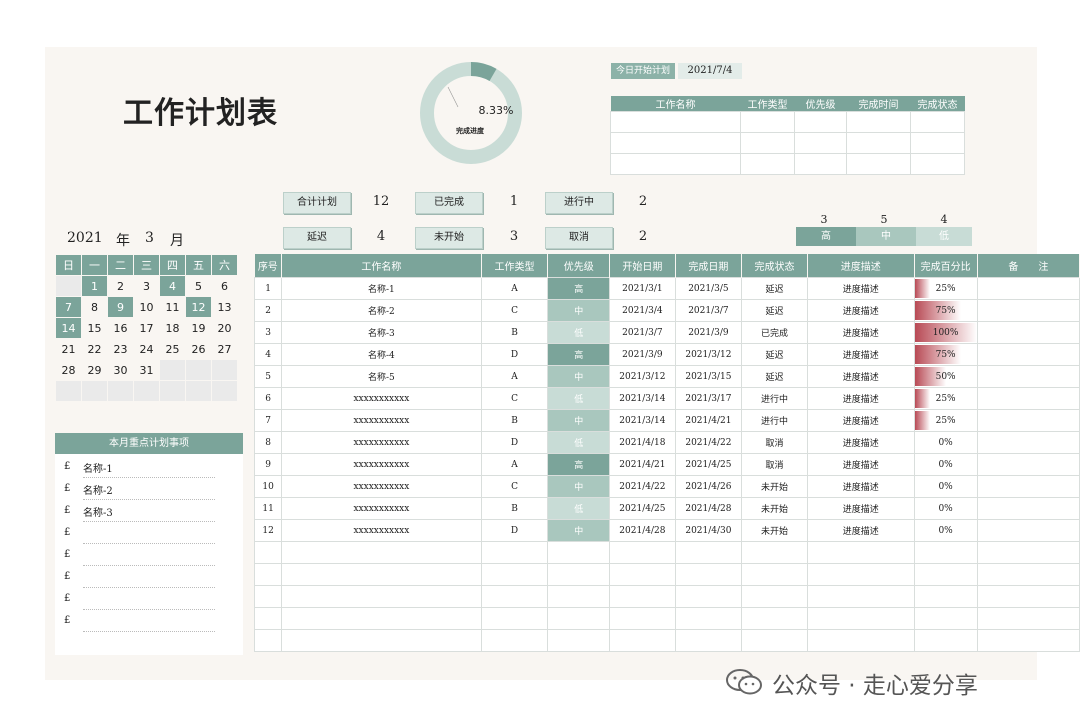  What do you see at coordinates (642, 332) in the screenshot?
I see `col-start-cell: 2021/3/7` at bounding box center [642, 332].